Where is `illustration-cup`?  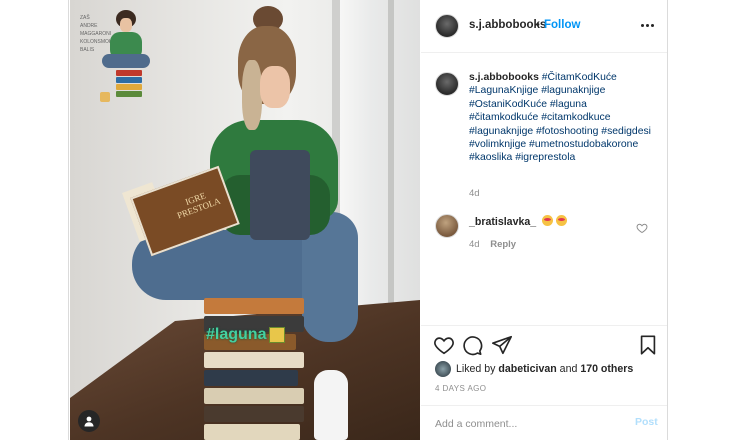
illustration-cup is located at coordinates (105, 97).